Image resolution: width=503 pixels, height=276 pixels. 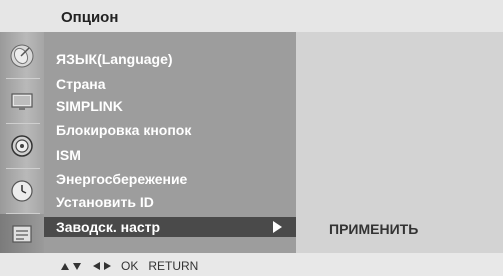 I want to click on menu-item-label: Заводск. настр, so click(x=108, y=227).